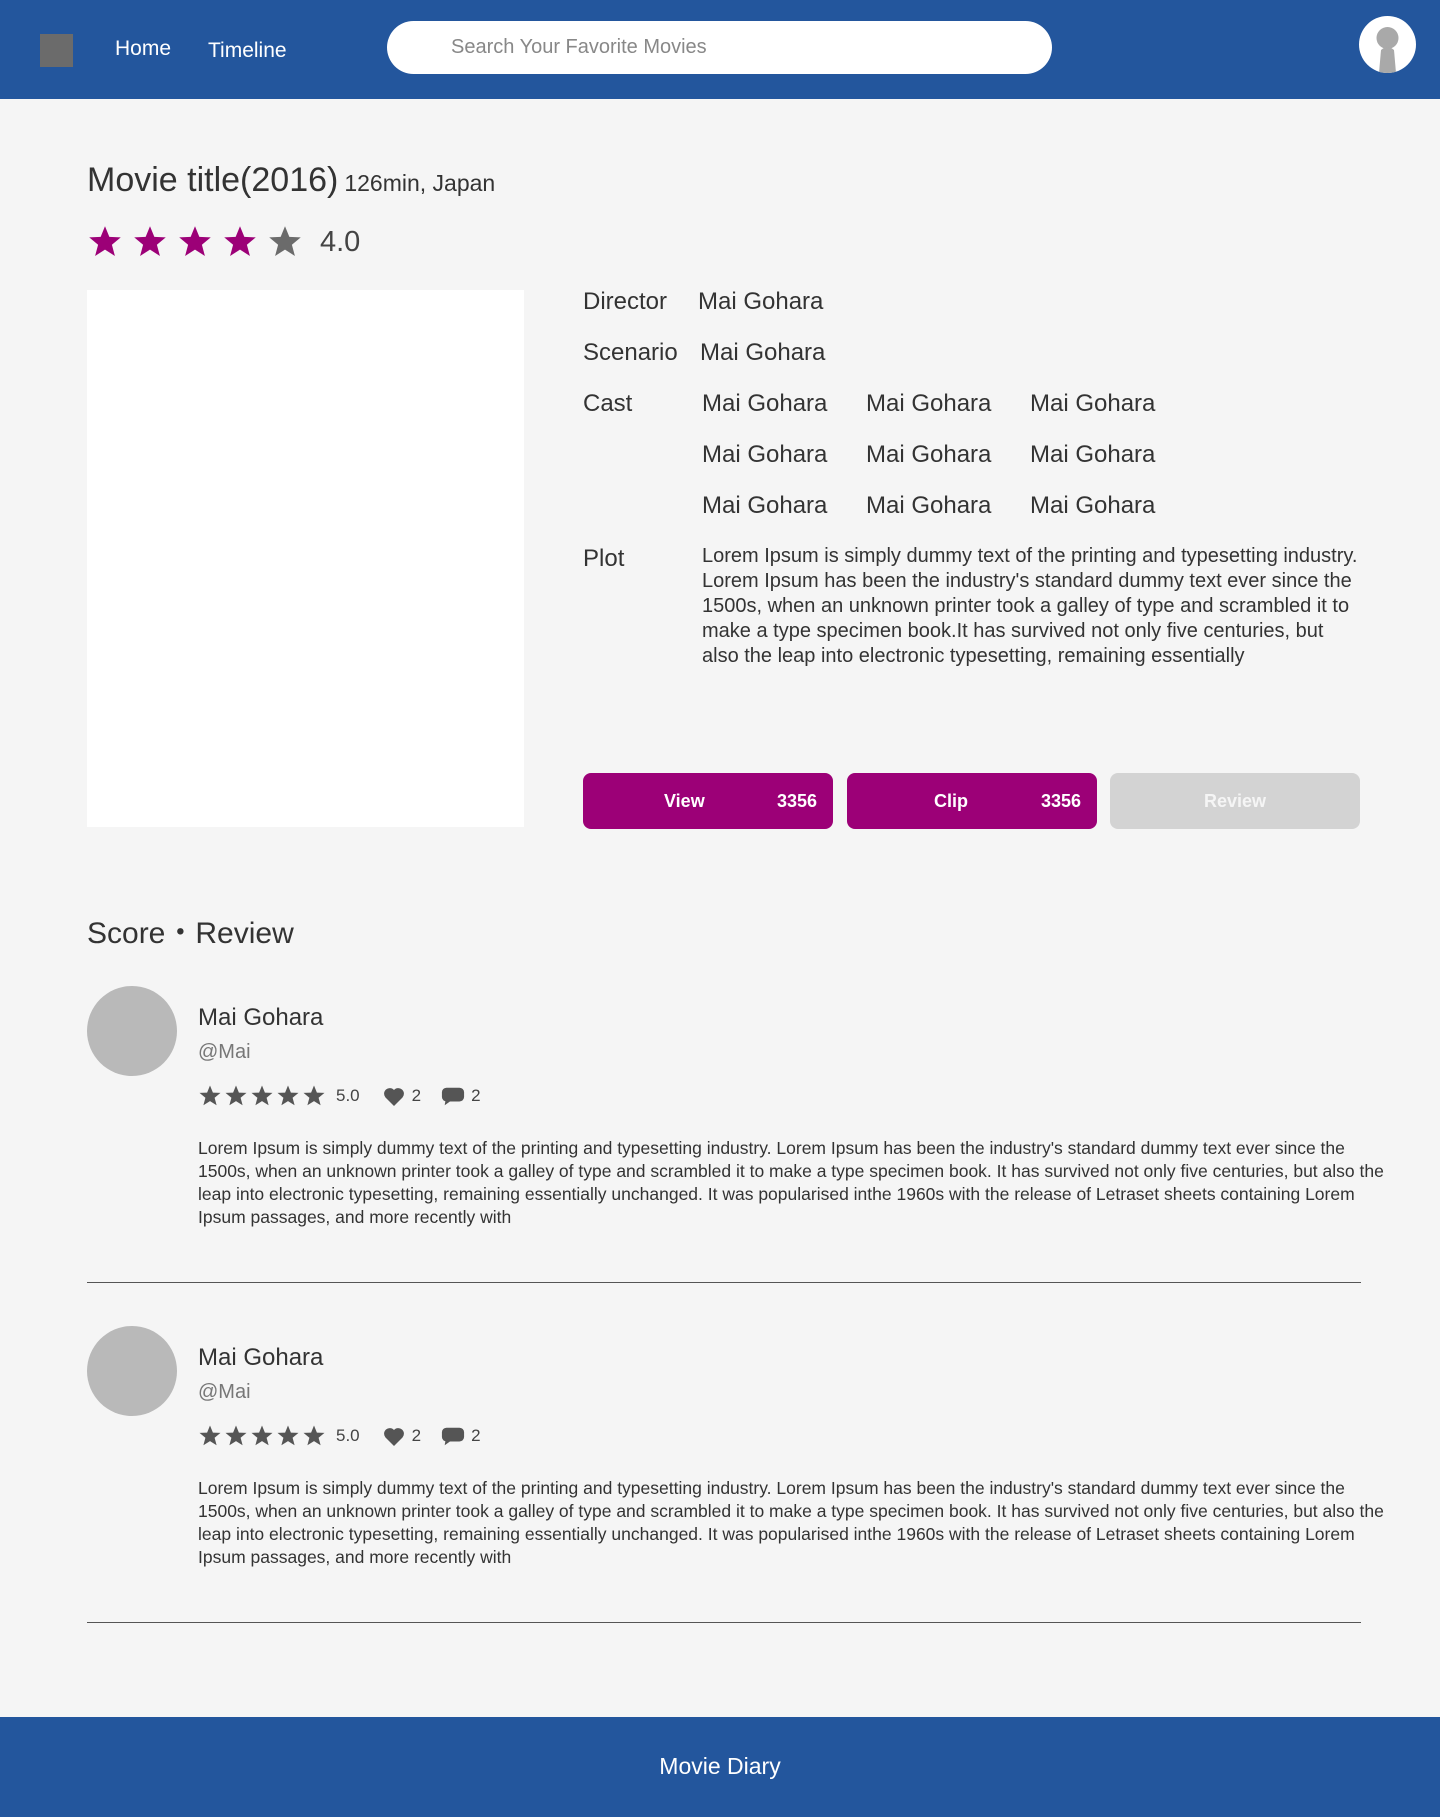  What do you see at coordinates (213, 180) in the screenshot?
I see `movie-title-text: Movie title(2016)` at bounding box center [213, 180].